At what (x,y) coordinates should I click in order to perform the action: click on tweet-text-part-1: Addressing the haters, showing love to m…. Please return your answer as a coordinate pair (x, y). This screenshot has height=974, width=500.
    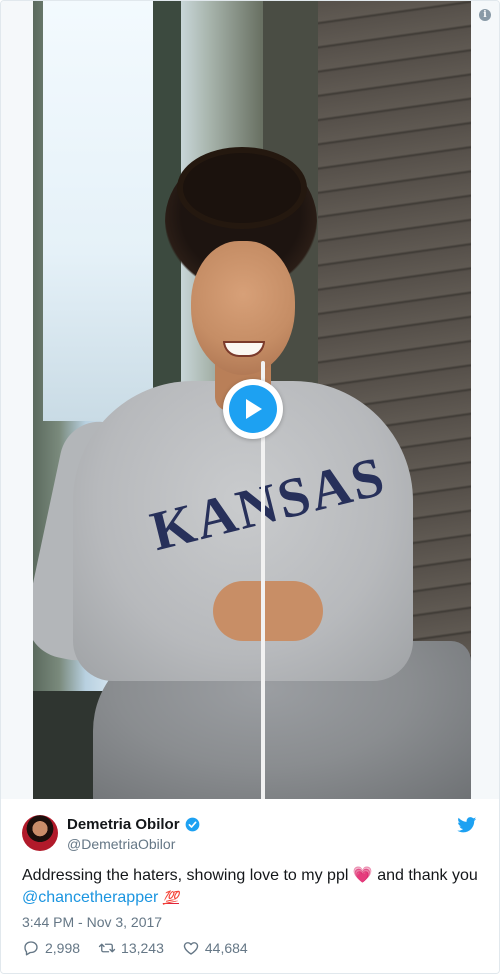
    Looking at the image, I should click on (187, 875).